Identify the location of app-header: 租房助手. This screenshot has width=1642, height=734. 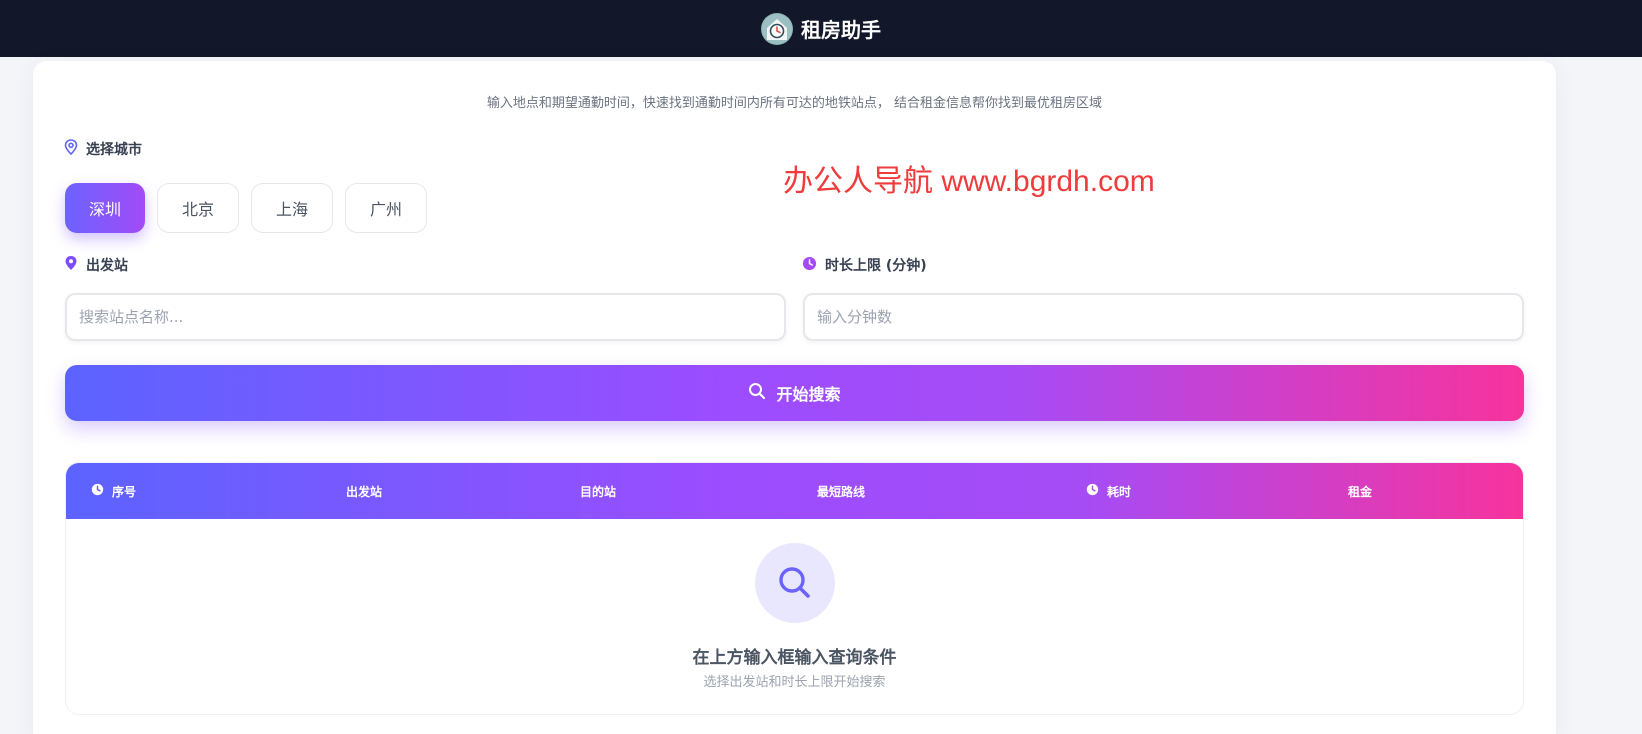
(821, 28).